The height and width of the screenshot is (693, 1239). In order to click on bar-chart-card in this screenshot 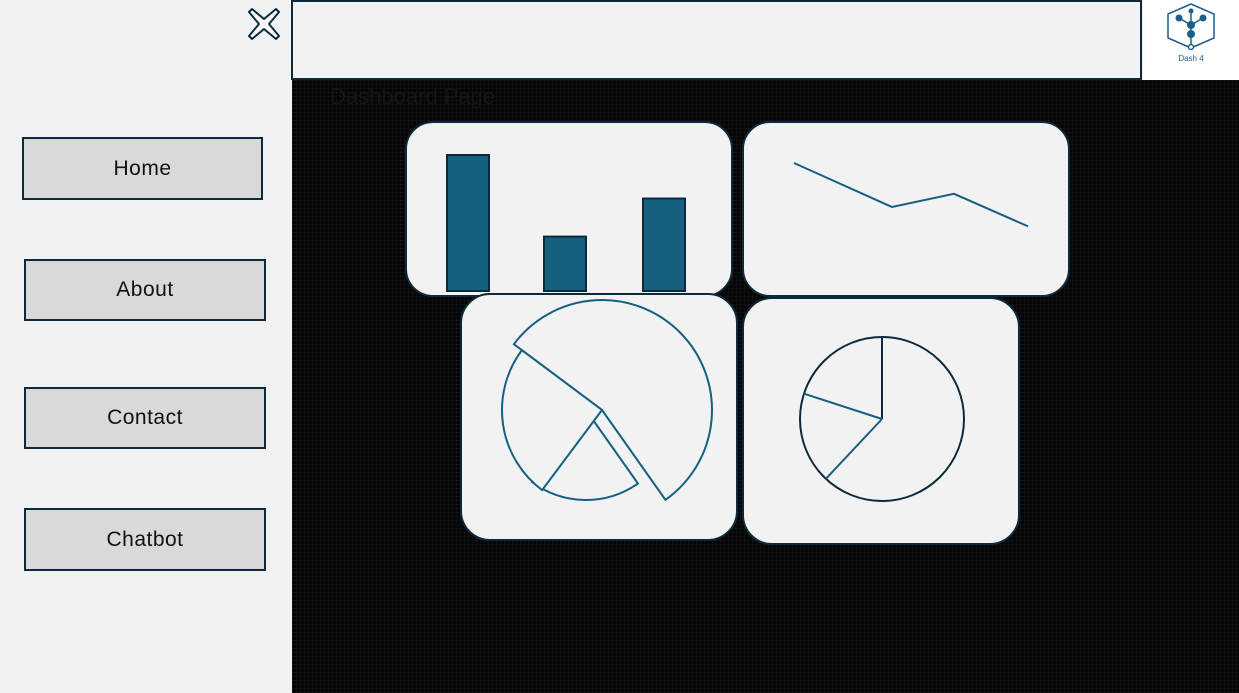, I will do `click(569, 209)`.